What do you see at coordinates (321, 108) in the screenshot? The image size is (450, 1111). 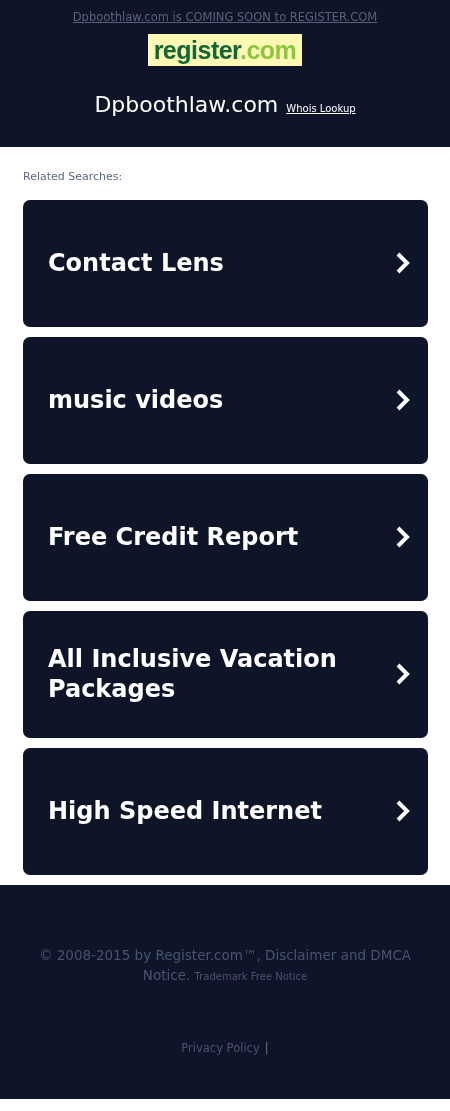 I see `whois-link: Whois Lookup` at bounding box center [321, 108].